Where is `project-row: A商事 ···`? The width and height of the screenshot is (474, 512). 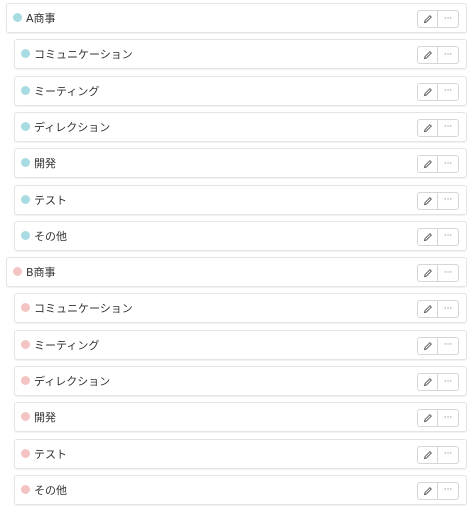
project-row: A商事 ··· is located at coordinates (236, 18).